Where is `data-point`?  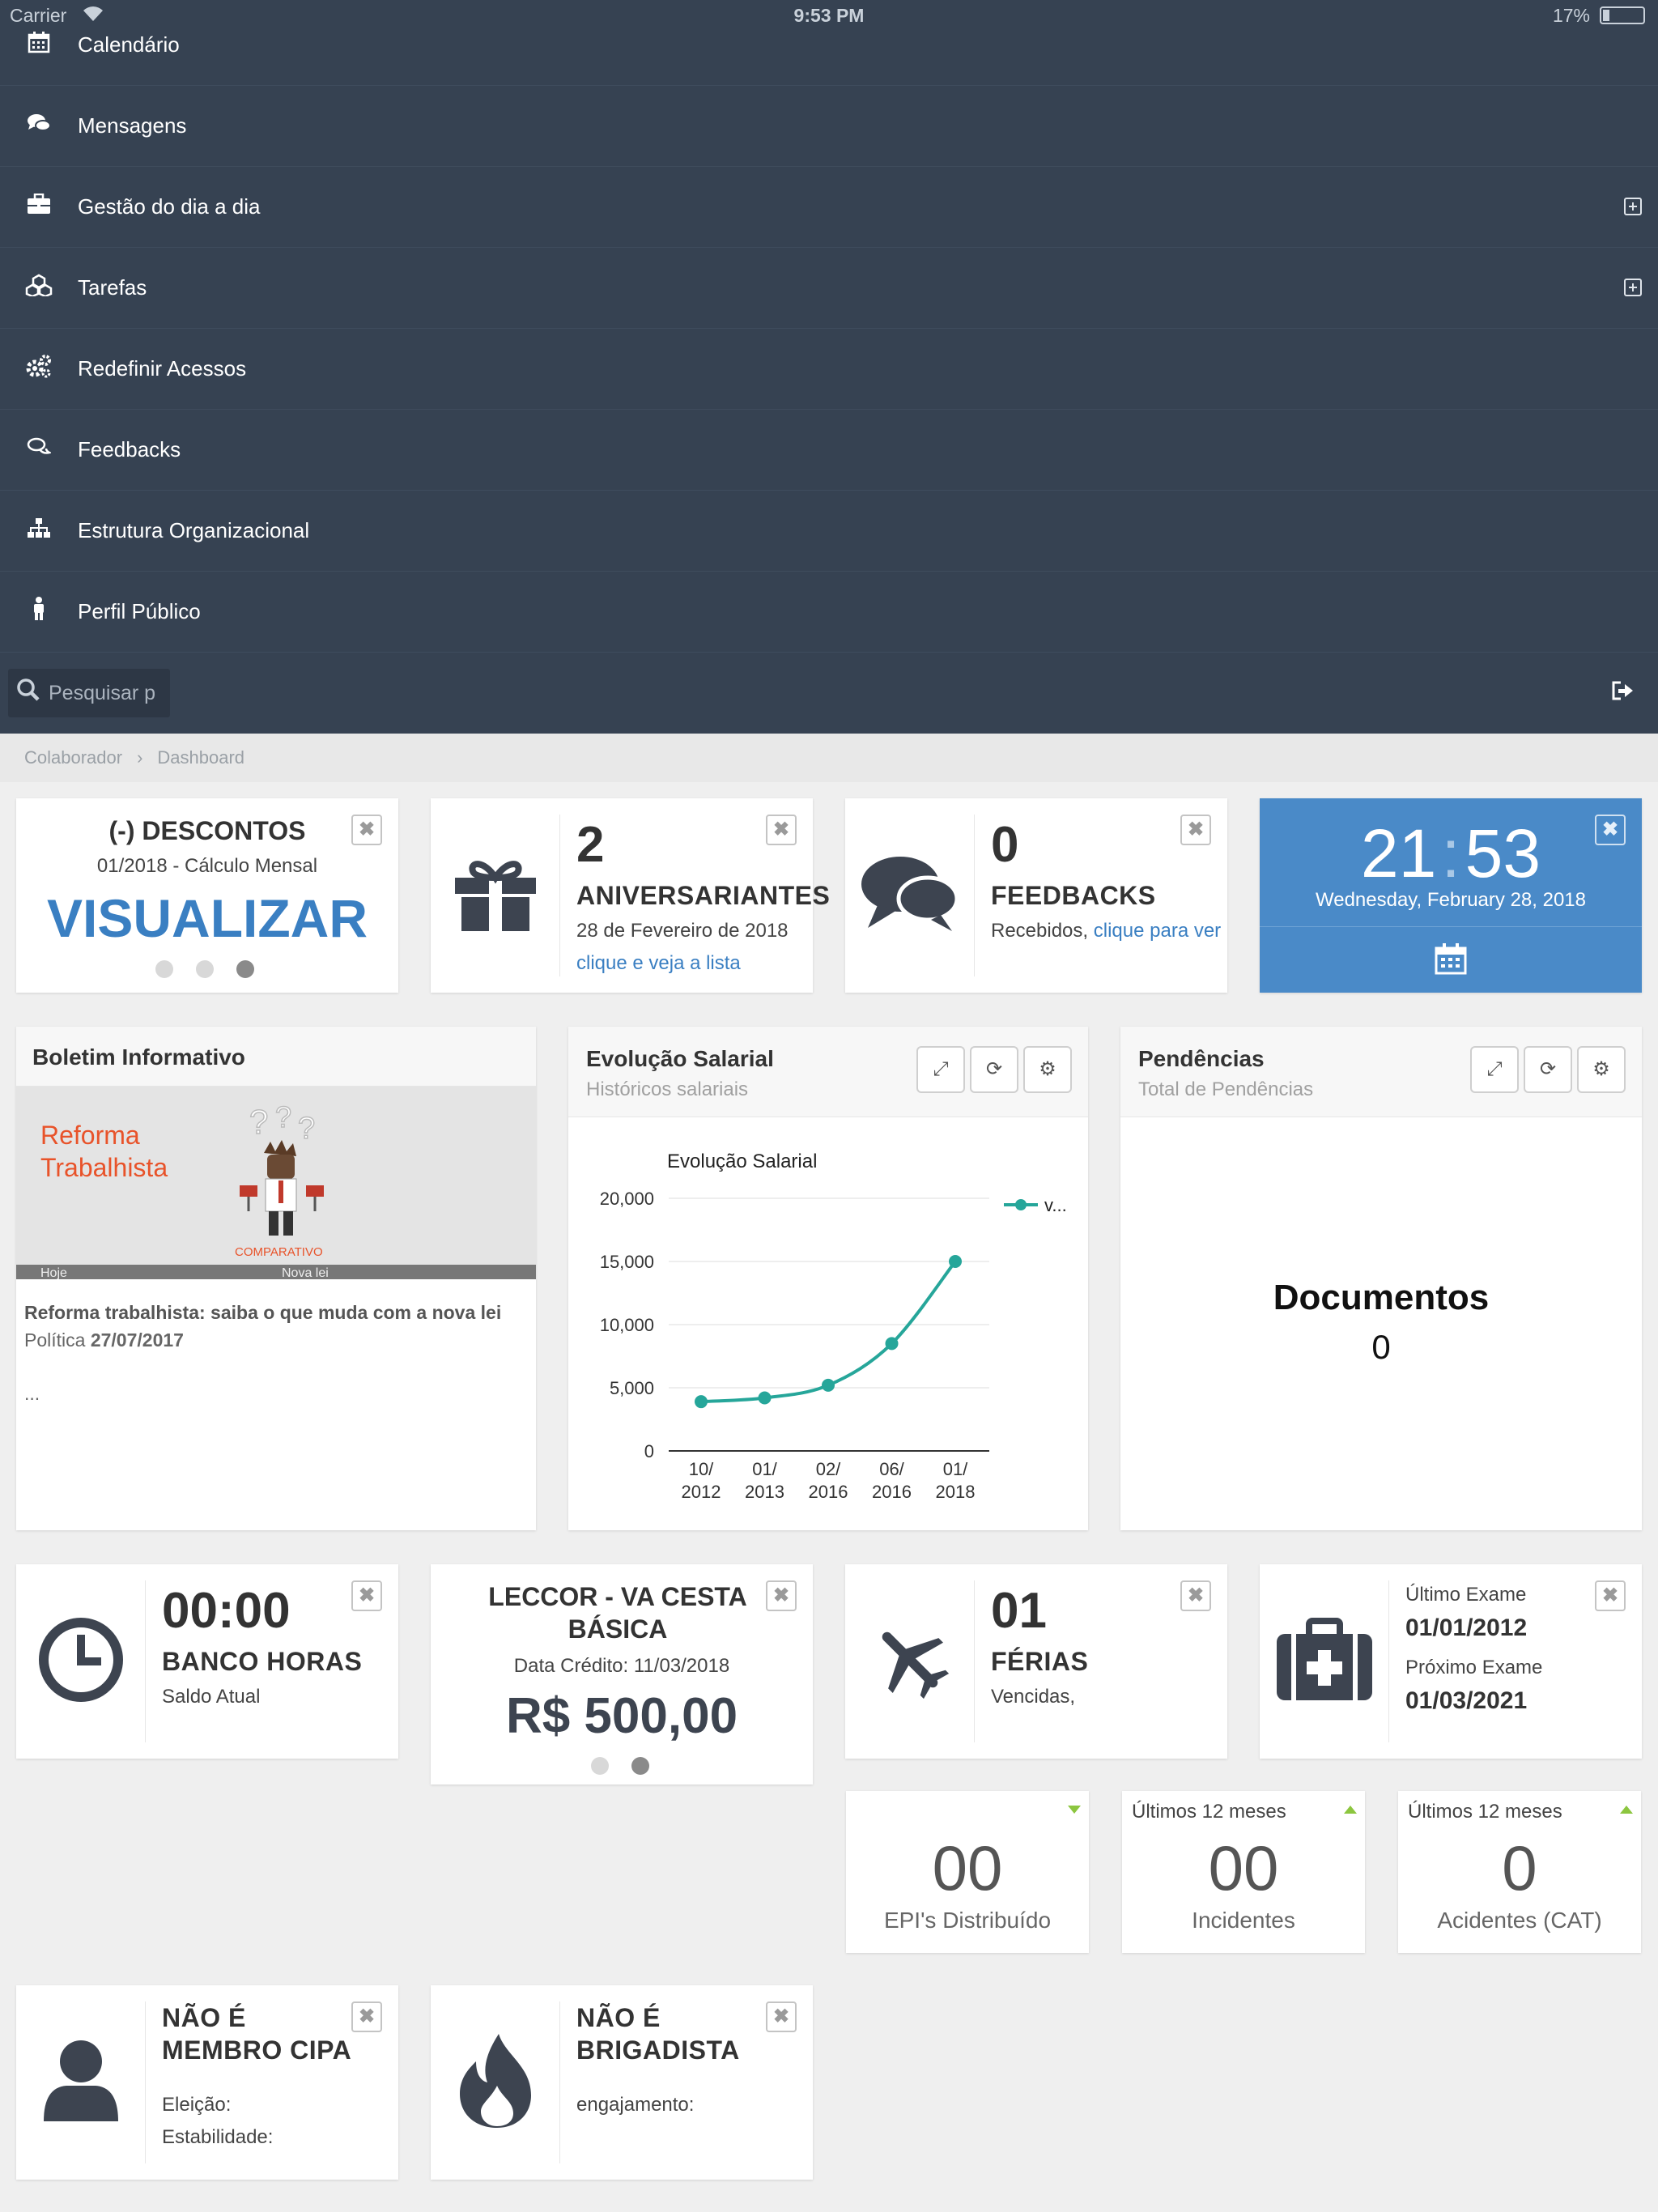 data-point is located at coordinates (828, 1385).